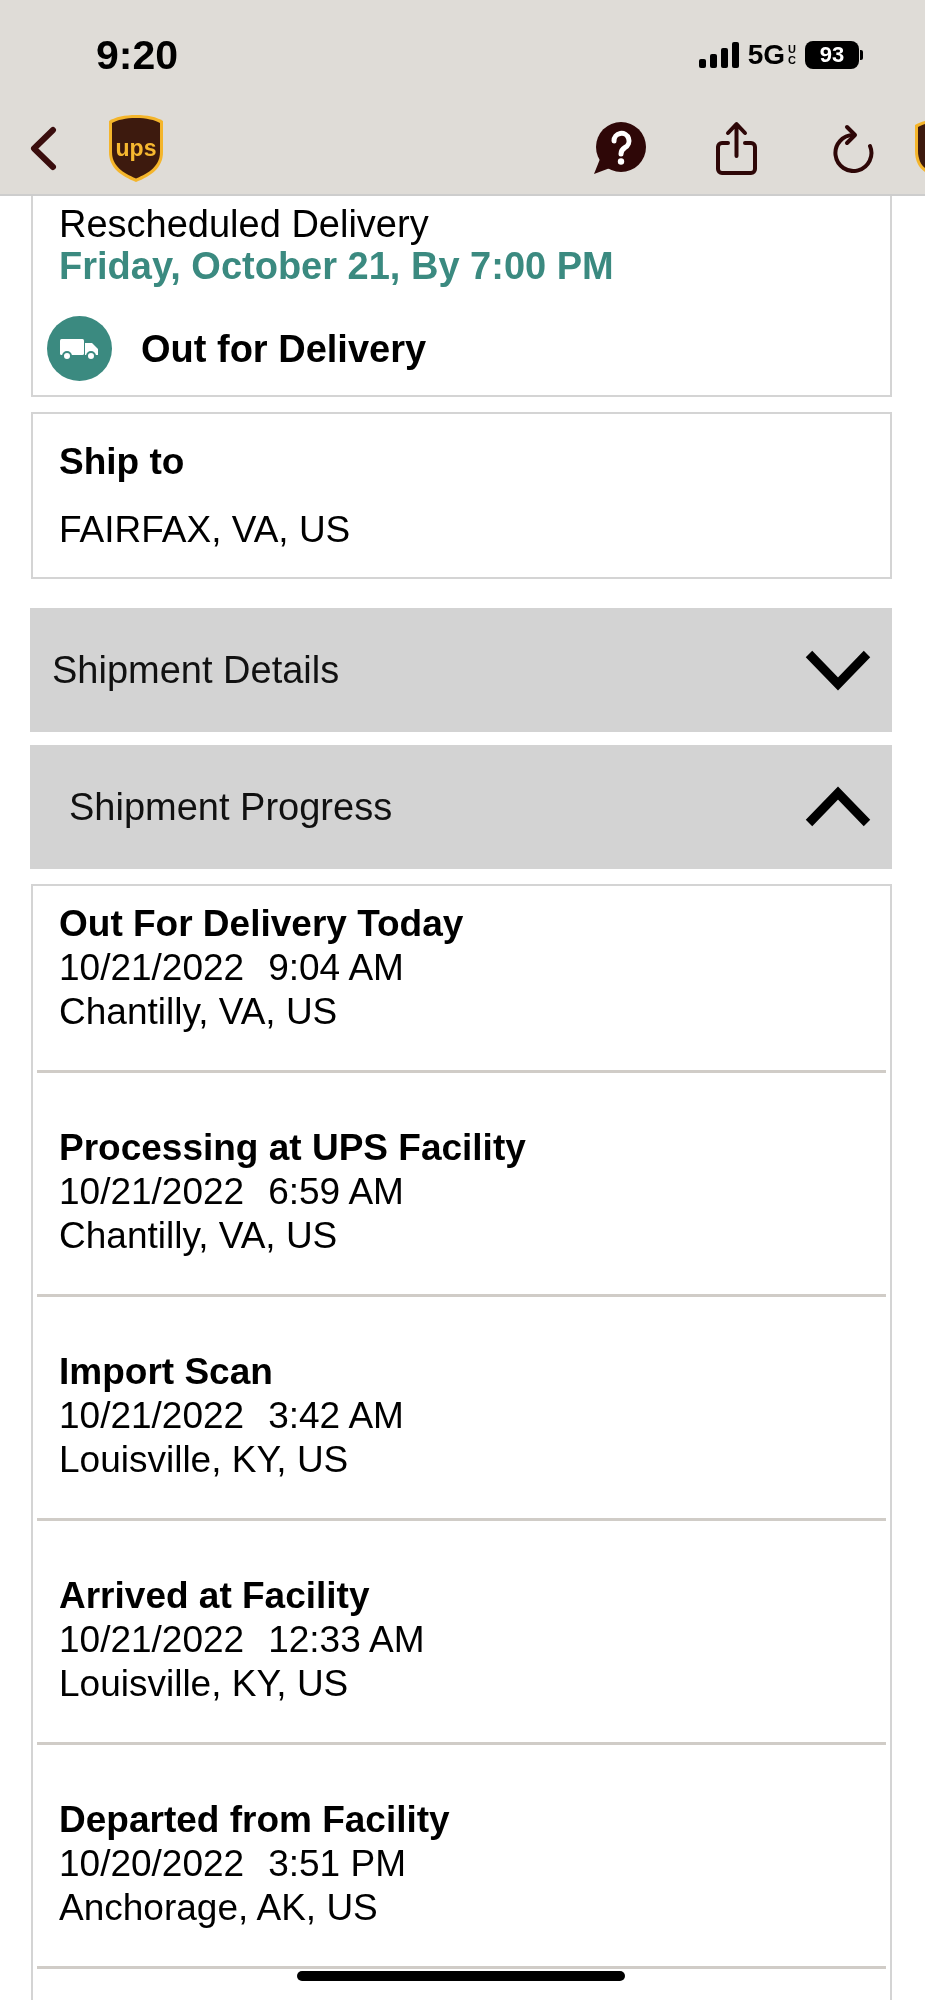 This screenshot has width=925, height=2000. I want to click on event-title: Arrived at Facility, so click(215, 1596).